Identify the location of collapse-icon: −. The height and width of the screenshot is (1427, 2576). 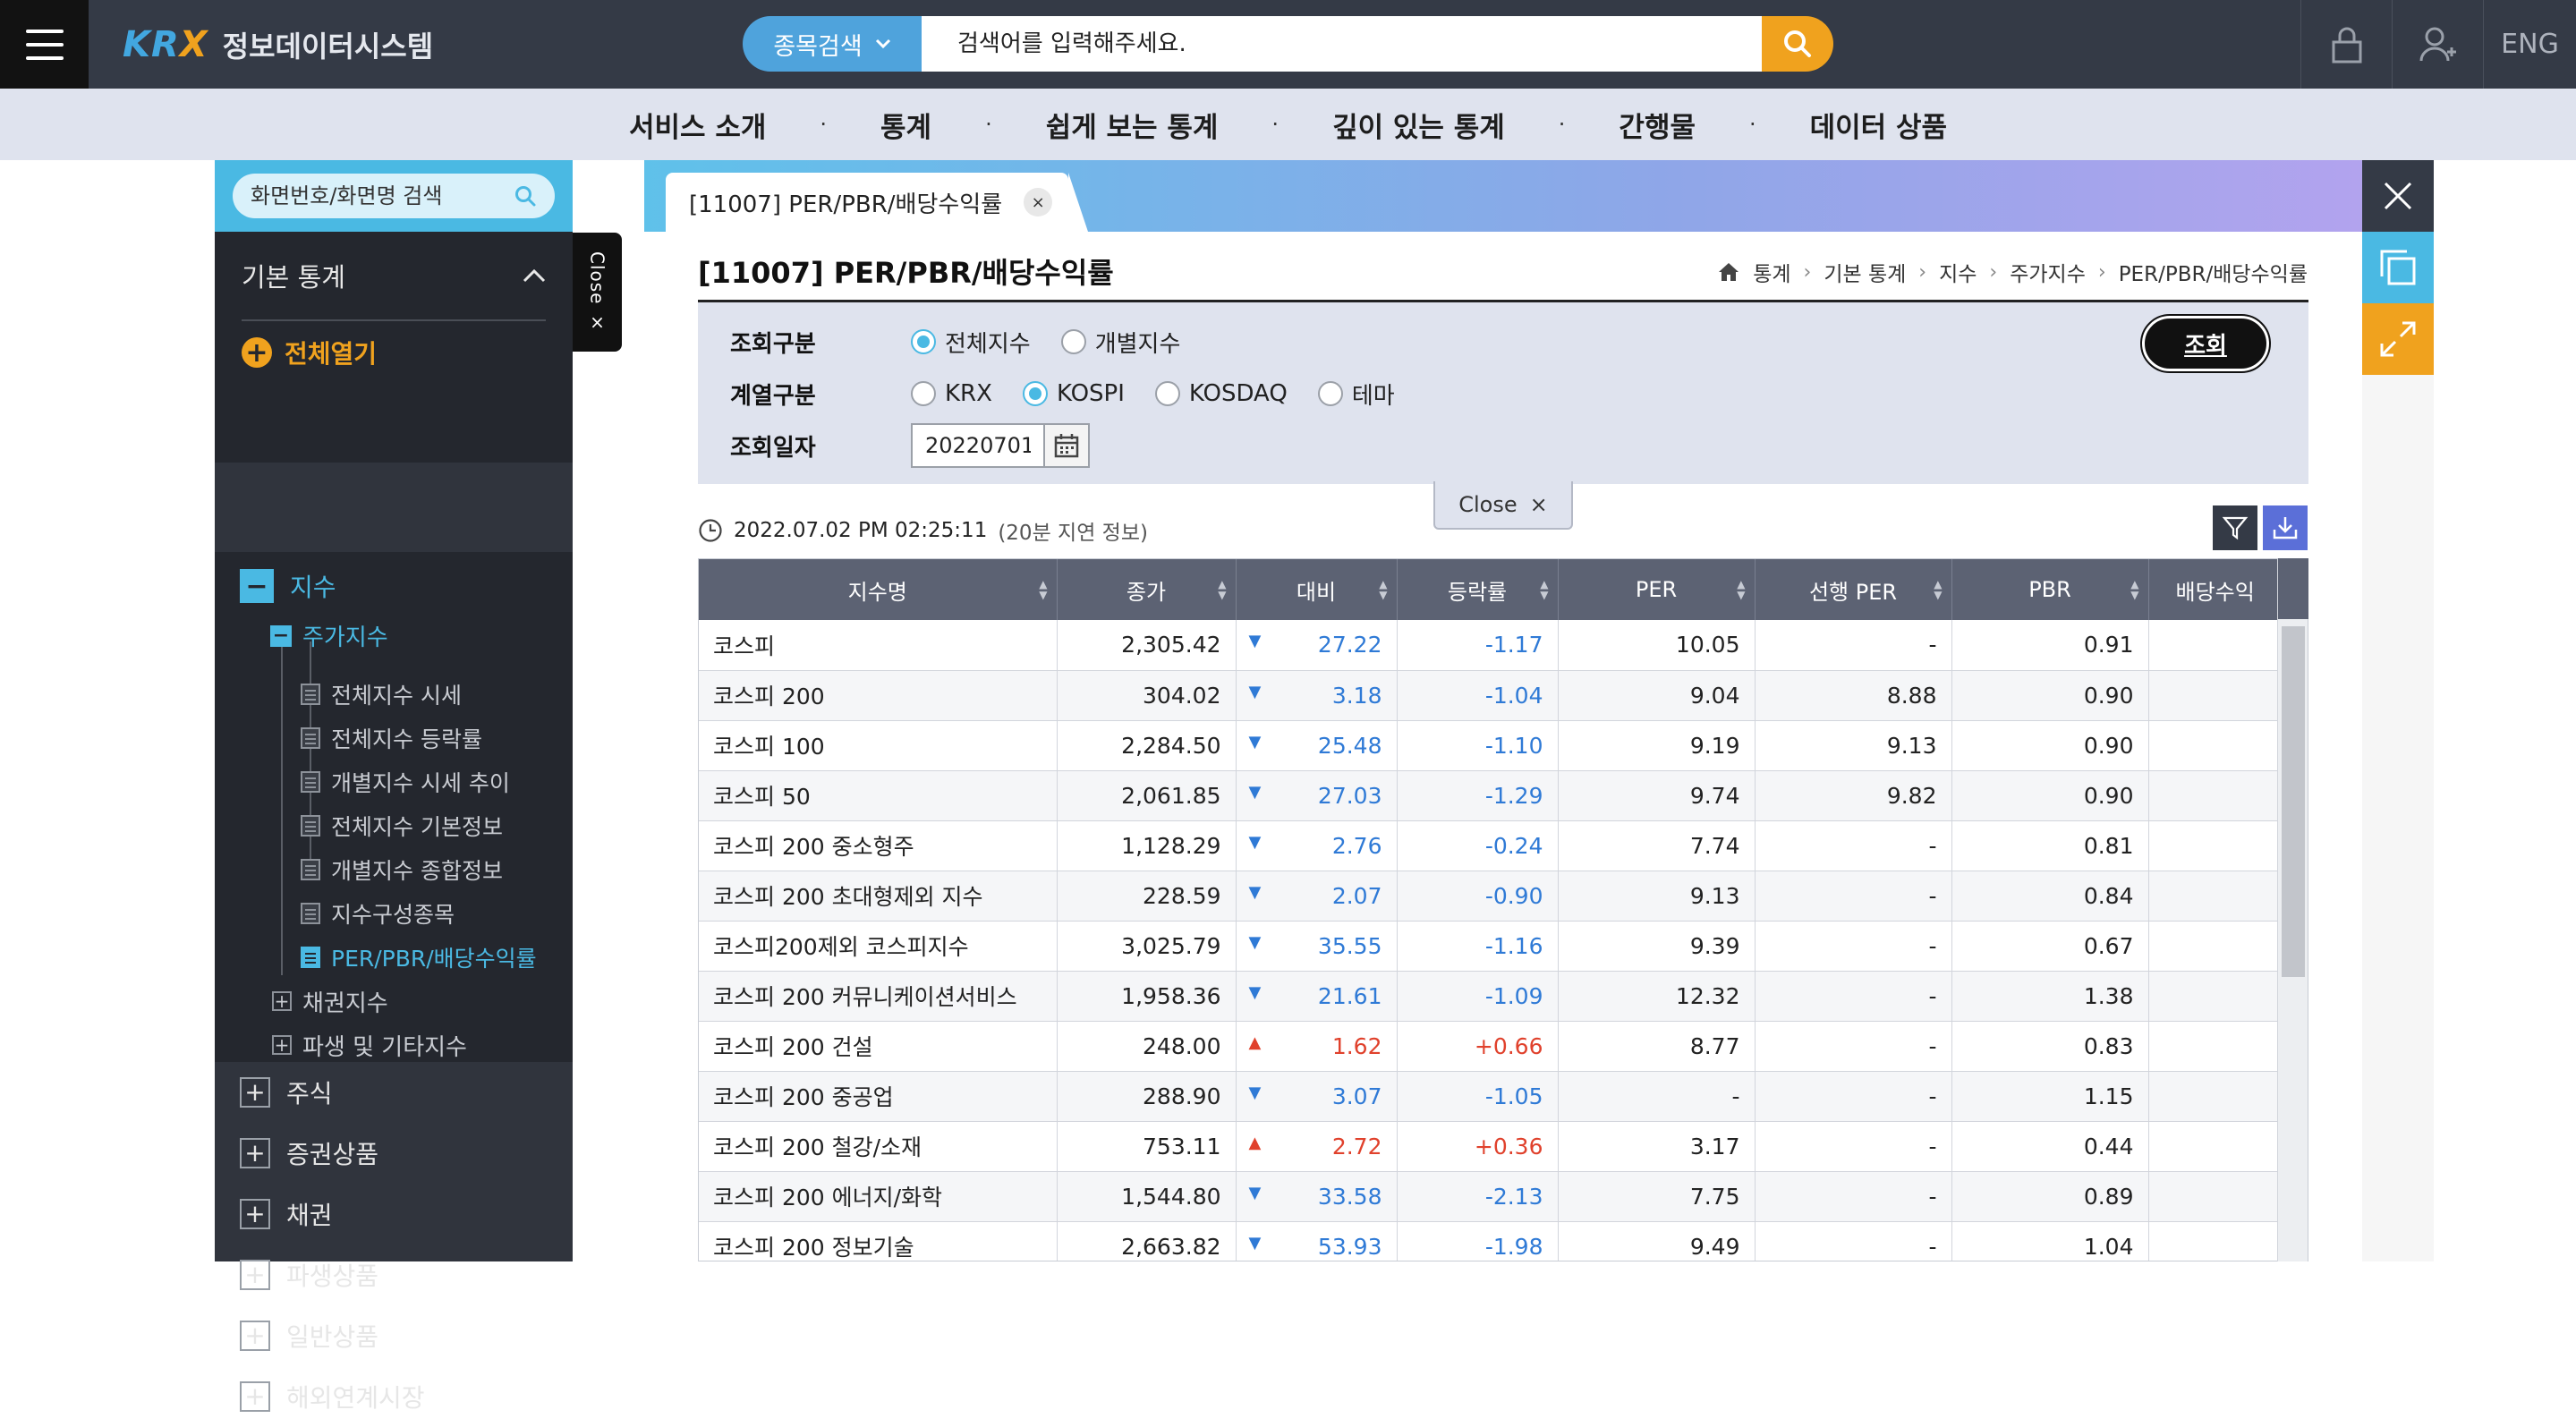
(257, 586).